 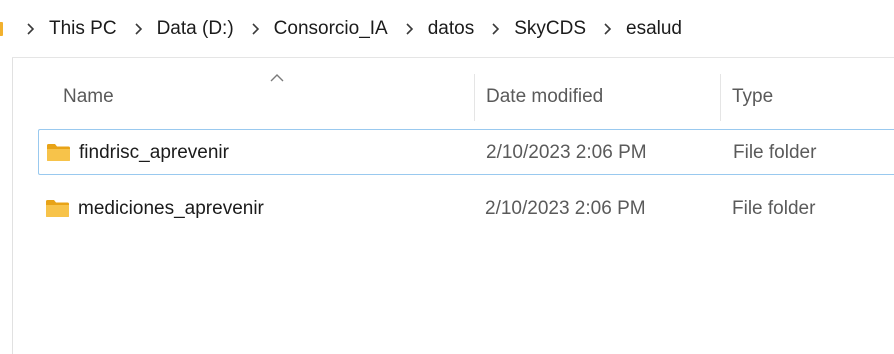 What do you see at coordinates (83, 29) in the screenshot?
I see `breadcrumb-item-this-pc: This PC` at bounding box center [83, 29].